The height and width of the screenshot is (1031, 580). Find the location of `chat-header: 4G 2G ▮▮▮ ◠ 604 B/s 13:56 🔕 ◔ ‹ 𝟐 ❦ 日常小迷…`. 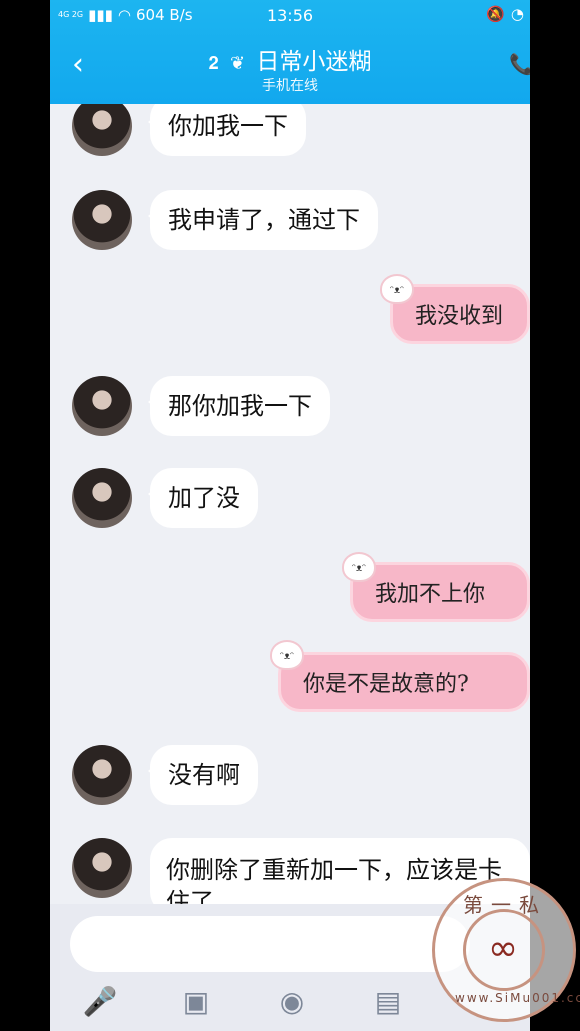

chat-header: 4G 2G ▮▮▮ ◠ 604 B/s 13:56 🔕 ◔ ‹ 𝟐 ❦ 日常小迷… is located at coordinates (290, 52).